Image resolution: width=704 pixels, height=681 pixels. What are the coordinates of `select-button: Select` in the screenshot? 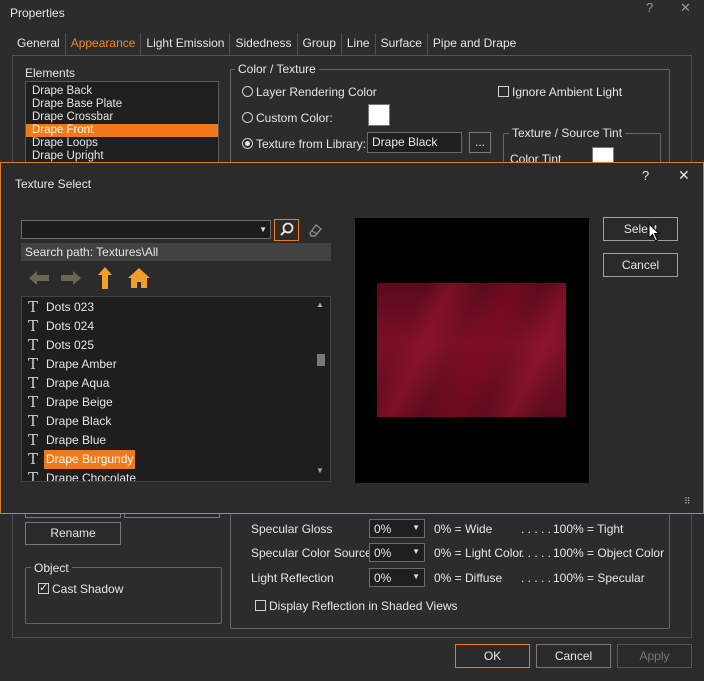 It's located at (640, 229).